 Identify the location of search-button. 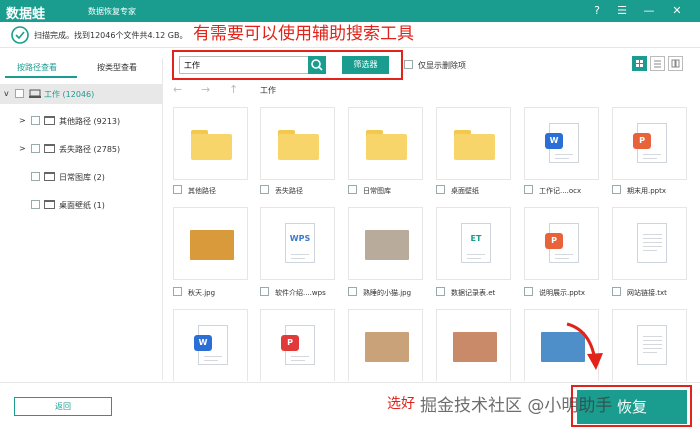
(317, 65).